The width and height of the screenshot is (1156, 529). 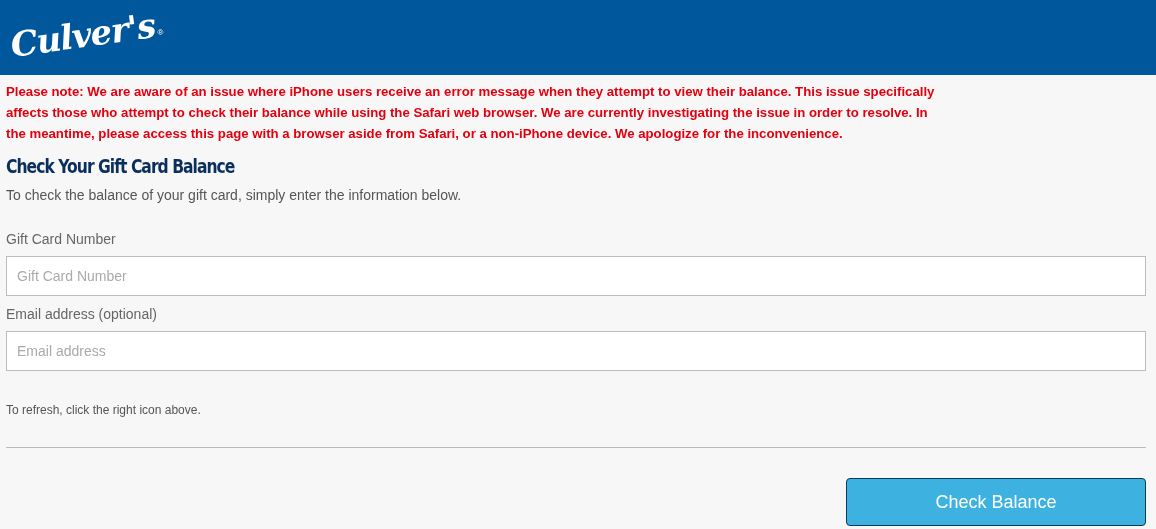 I want to click on field-label: Gift Card Number, so click(x=61, y=239).